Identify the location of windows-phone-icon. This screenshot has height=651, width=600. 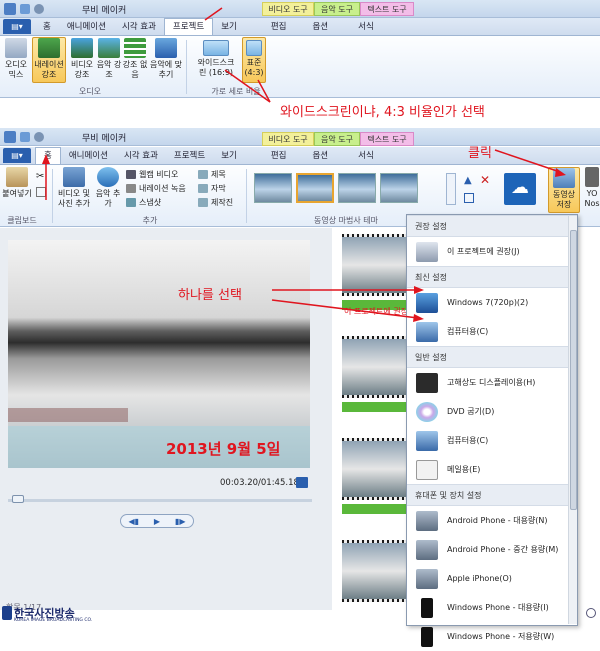
(427, 636).